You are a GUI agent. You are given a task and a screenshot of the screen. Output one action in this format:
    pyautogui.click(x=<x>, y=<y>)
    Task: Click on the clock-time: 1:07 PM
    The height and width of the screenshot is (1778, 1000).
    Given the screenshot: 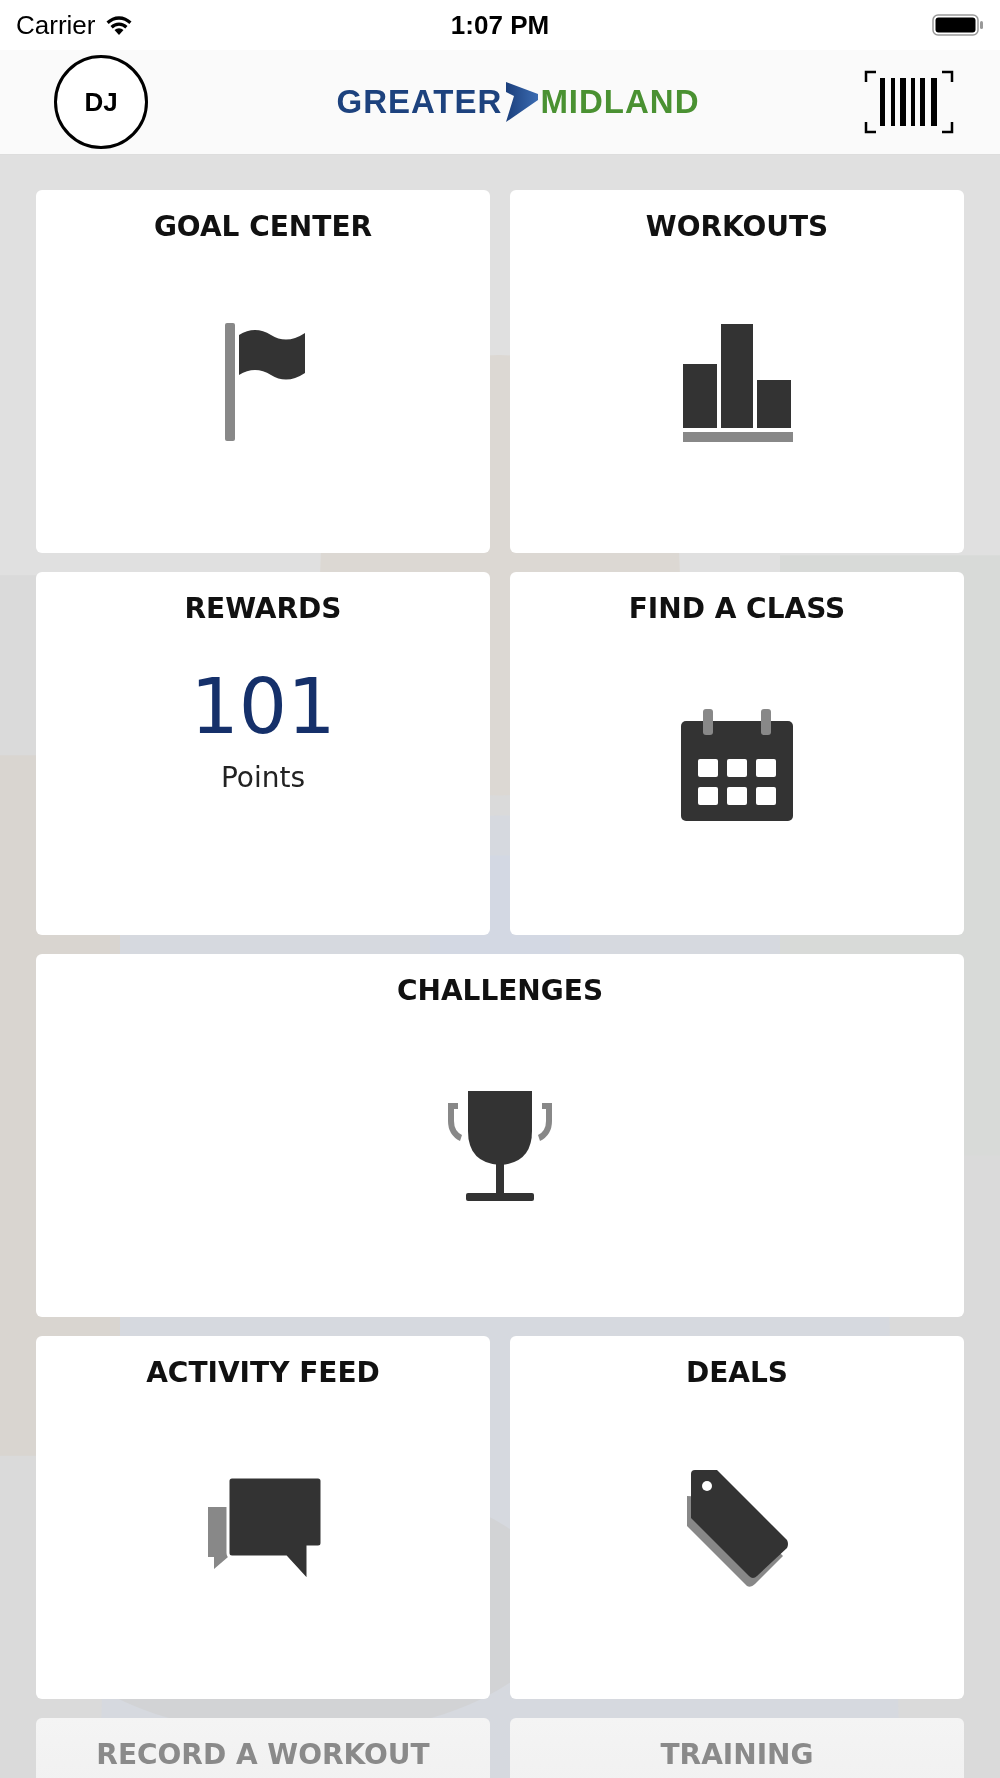 What is the action you would take?
    pyautogui.click(x=500, y=25)
    